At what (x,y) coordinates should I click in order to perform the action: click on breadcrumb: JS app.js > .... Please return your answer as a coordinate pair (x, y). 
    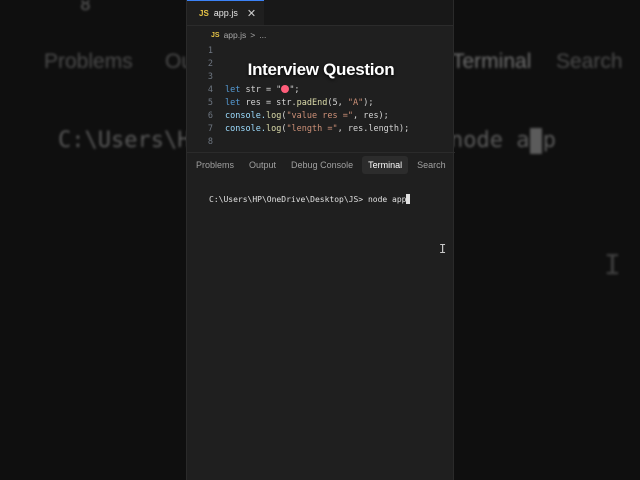
    Looking at the image, I should click on (320, 35).